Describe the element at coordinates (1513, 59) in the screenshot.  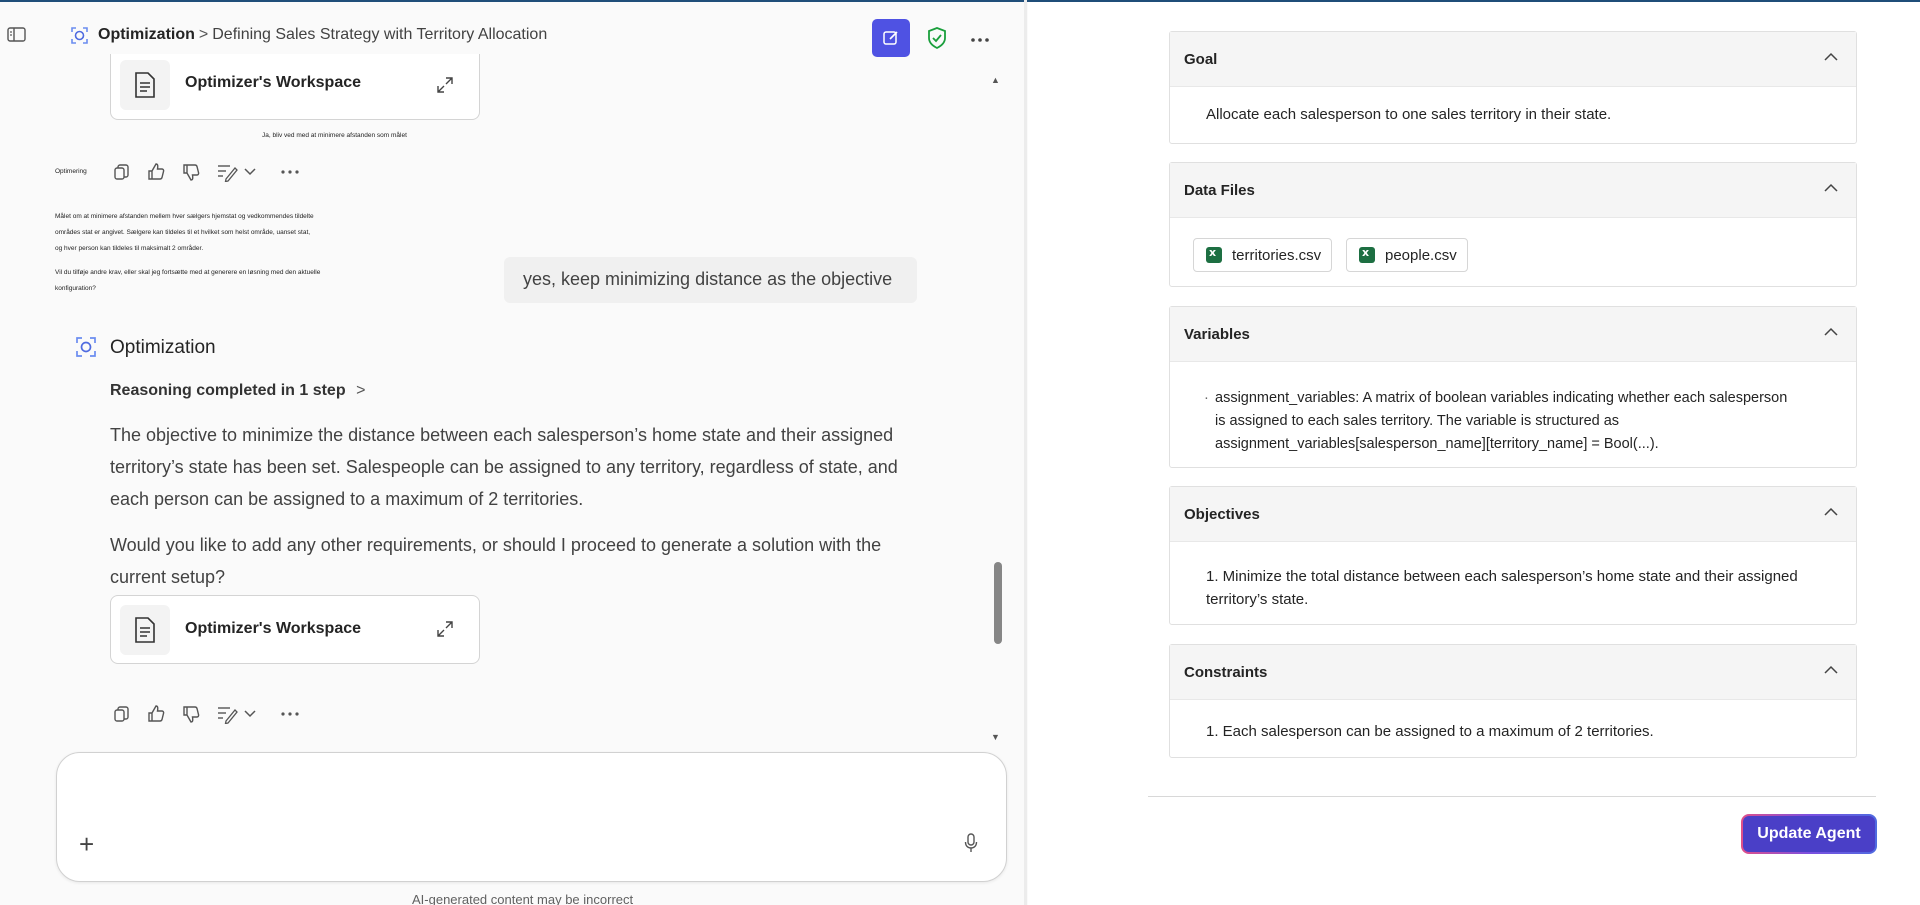
I see `goal-header: Goal` at that location.